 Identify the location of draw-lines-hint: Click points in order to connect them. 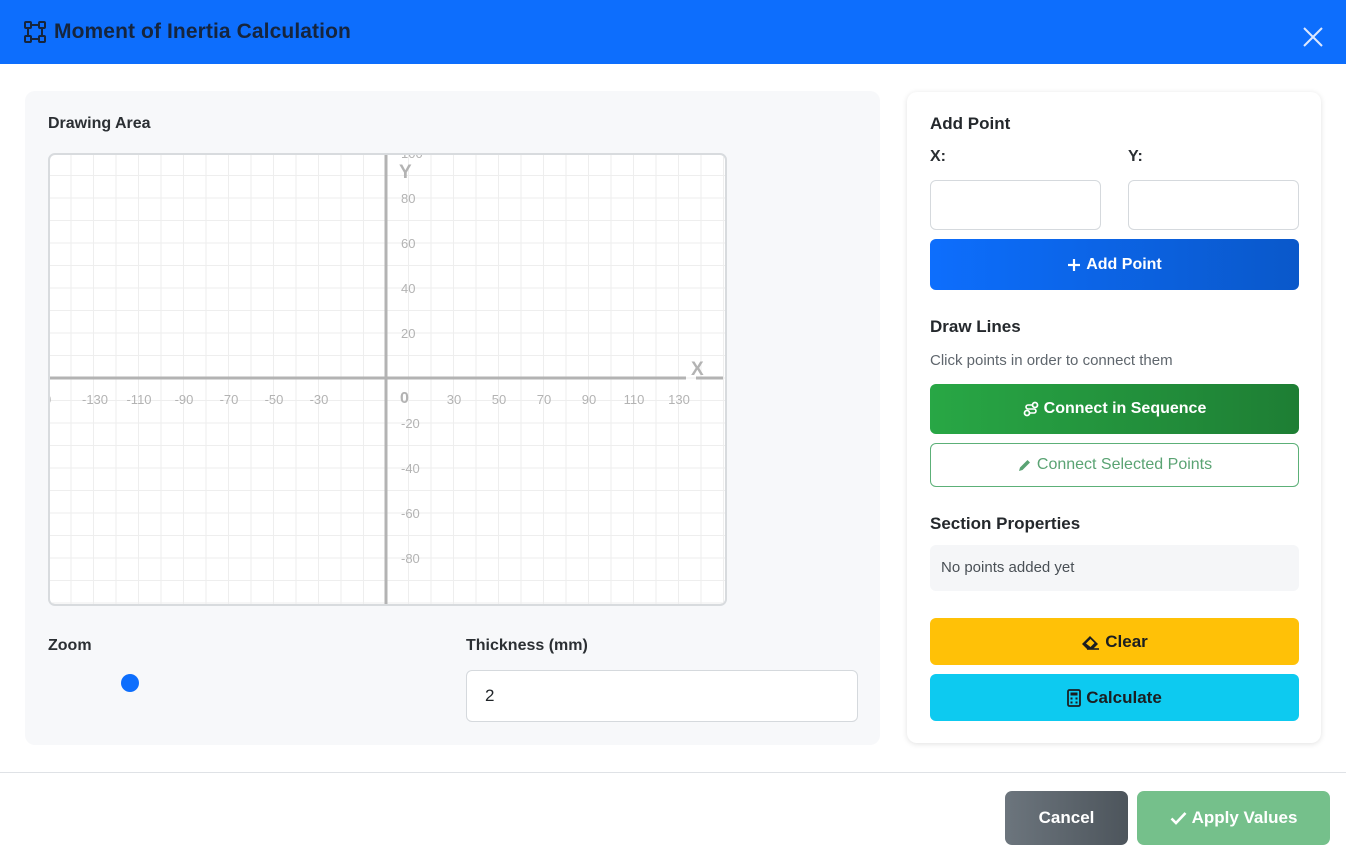
(1051, 360).